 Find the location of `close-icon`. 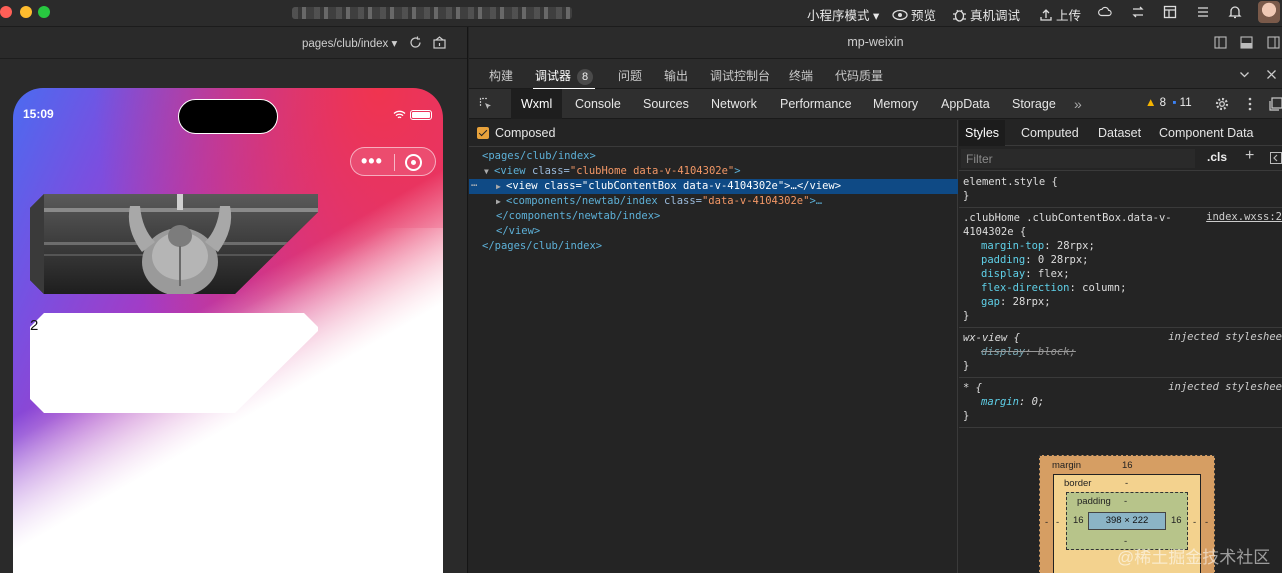

close-icon is located at coordinates (1271, 74).